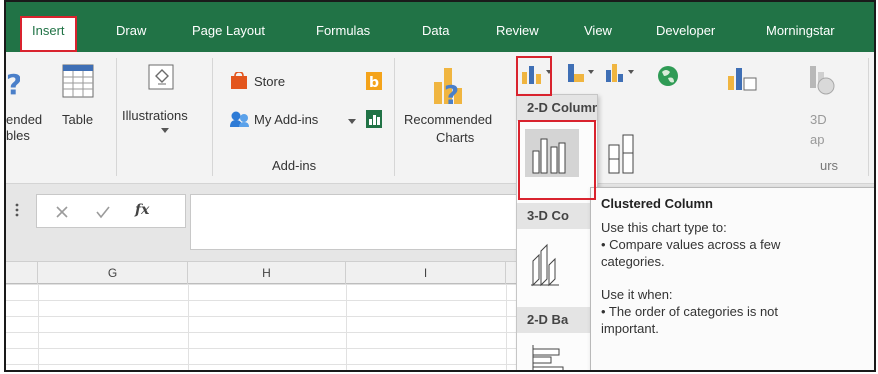 The height and width of the screenshot is (374, 878). What do you see at coordinates (161, 77) in the screenshot?
I see `illustrations-icon` at bounding box center [161, 77].